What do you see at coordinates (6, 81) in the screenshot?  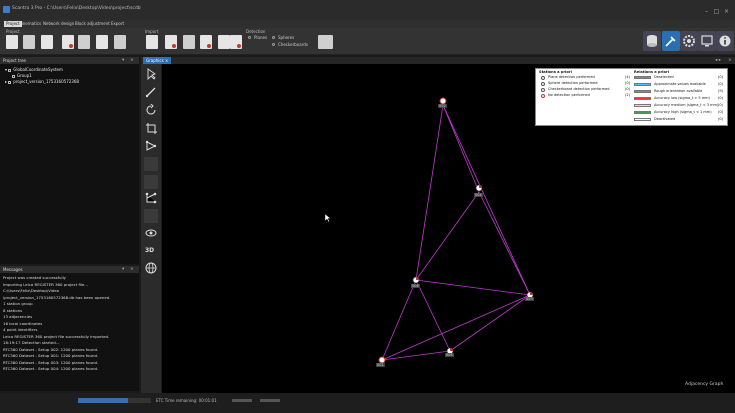 I see `expand-arrow-icon: ▸` at bounding box center [6, 81].